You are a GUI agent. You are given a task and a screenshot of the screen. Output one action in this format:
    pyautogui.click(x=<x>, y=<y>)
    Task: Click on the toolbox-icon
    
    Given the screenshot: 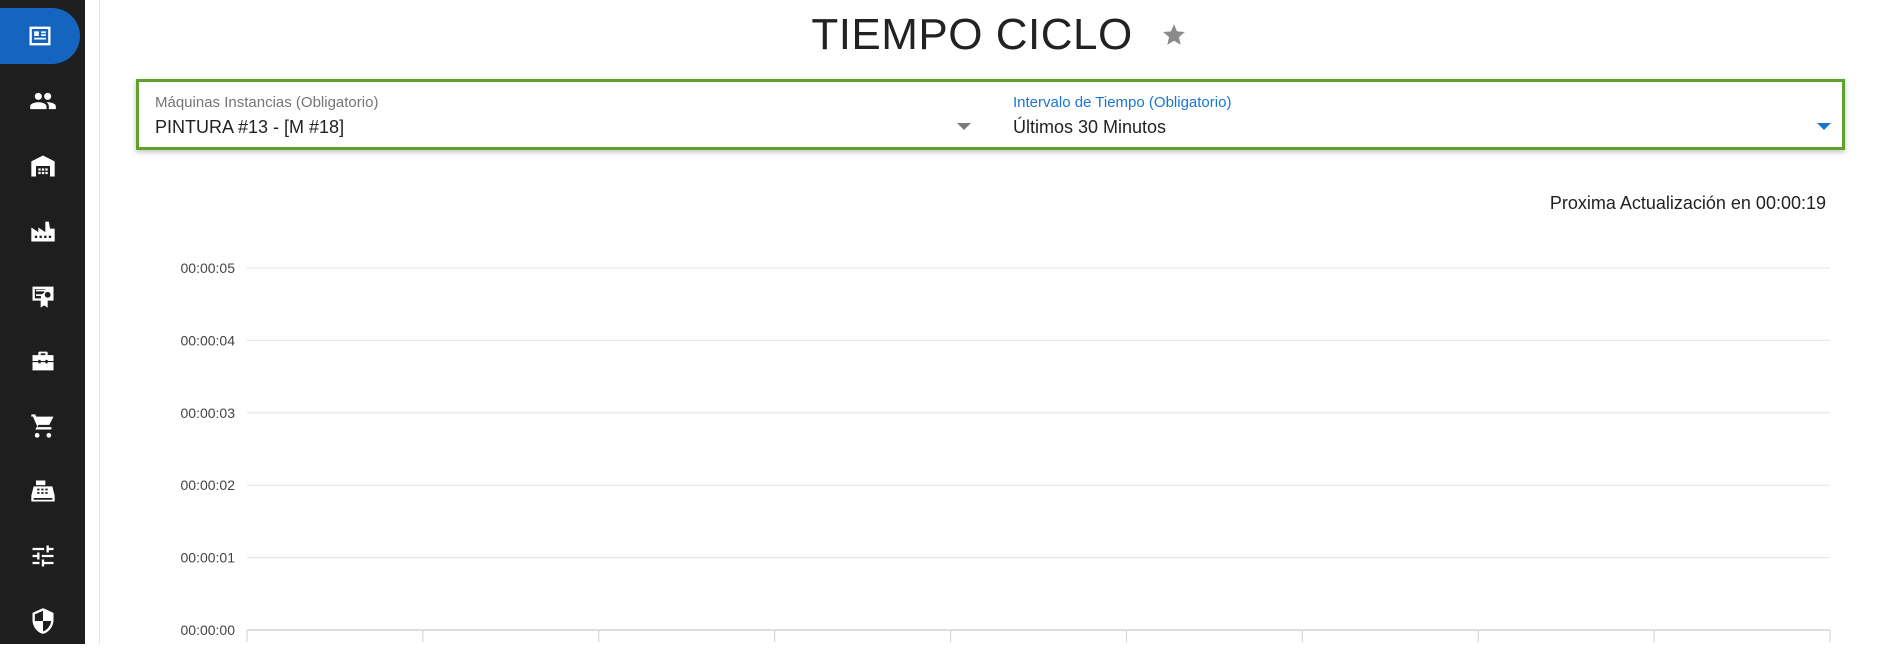 What is the action you would take?
    pyautogui.click(x=42, y=361)
    